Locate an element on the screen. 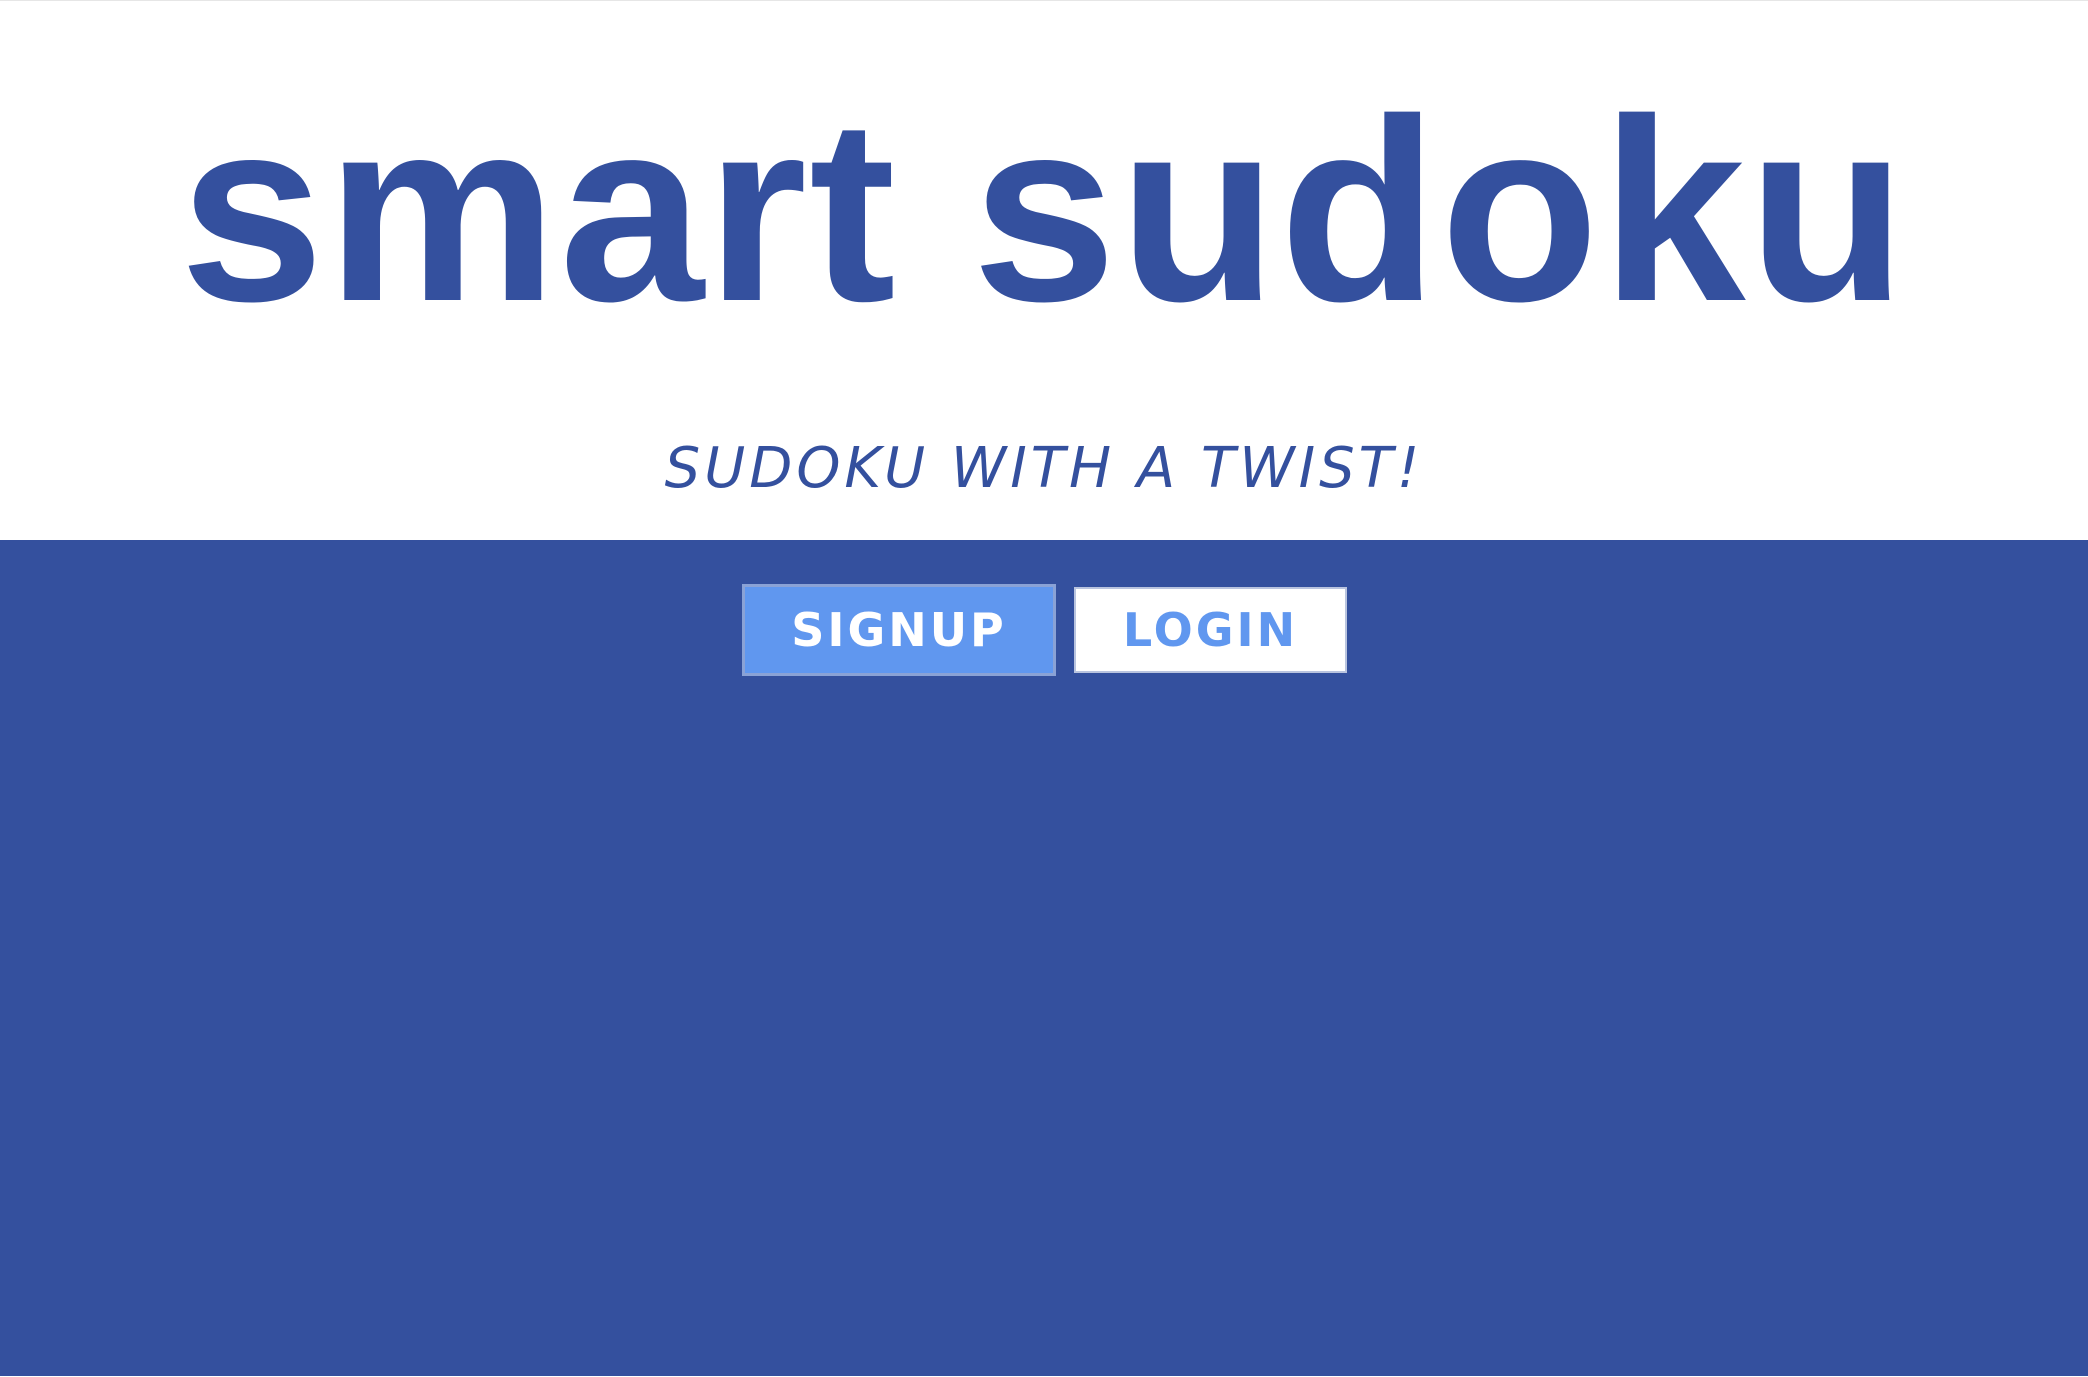 The image size is (2088, 1377). signup-button: SIGNUP is located at coordinates (899, 630).